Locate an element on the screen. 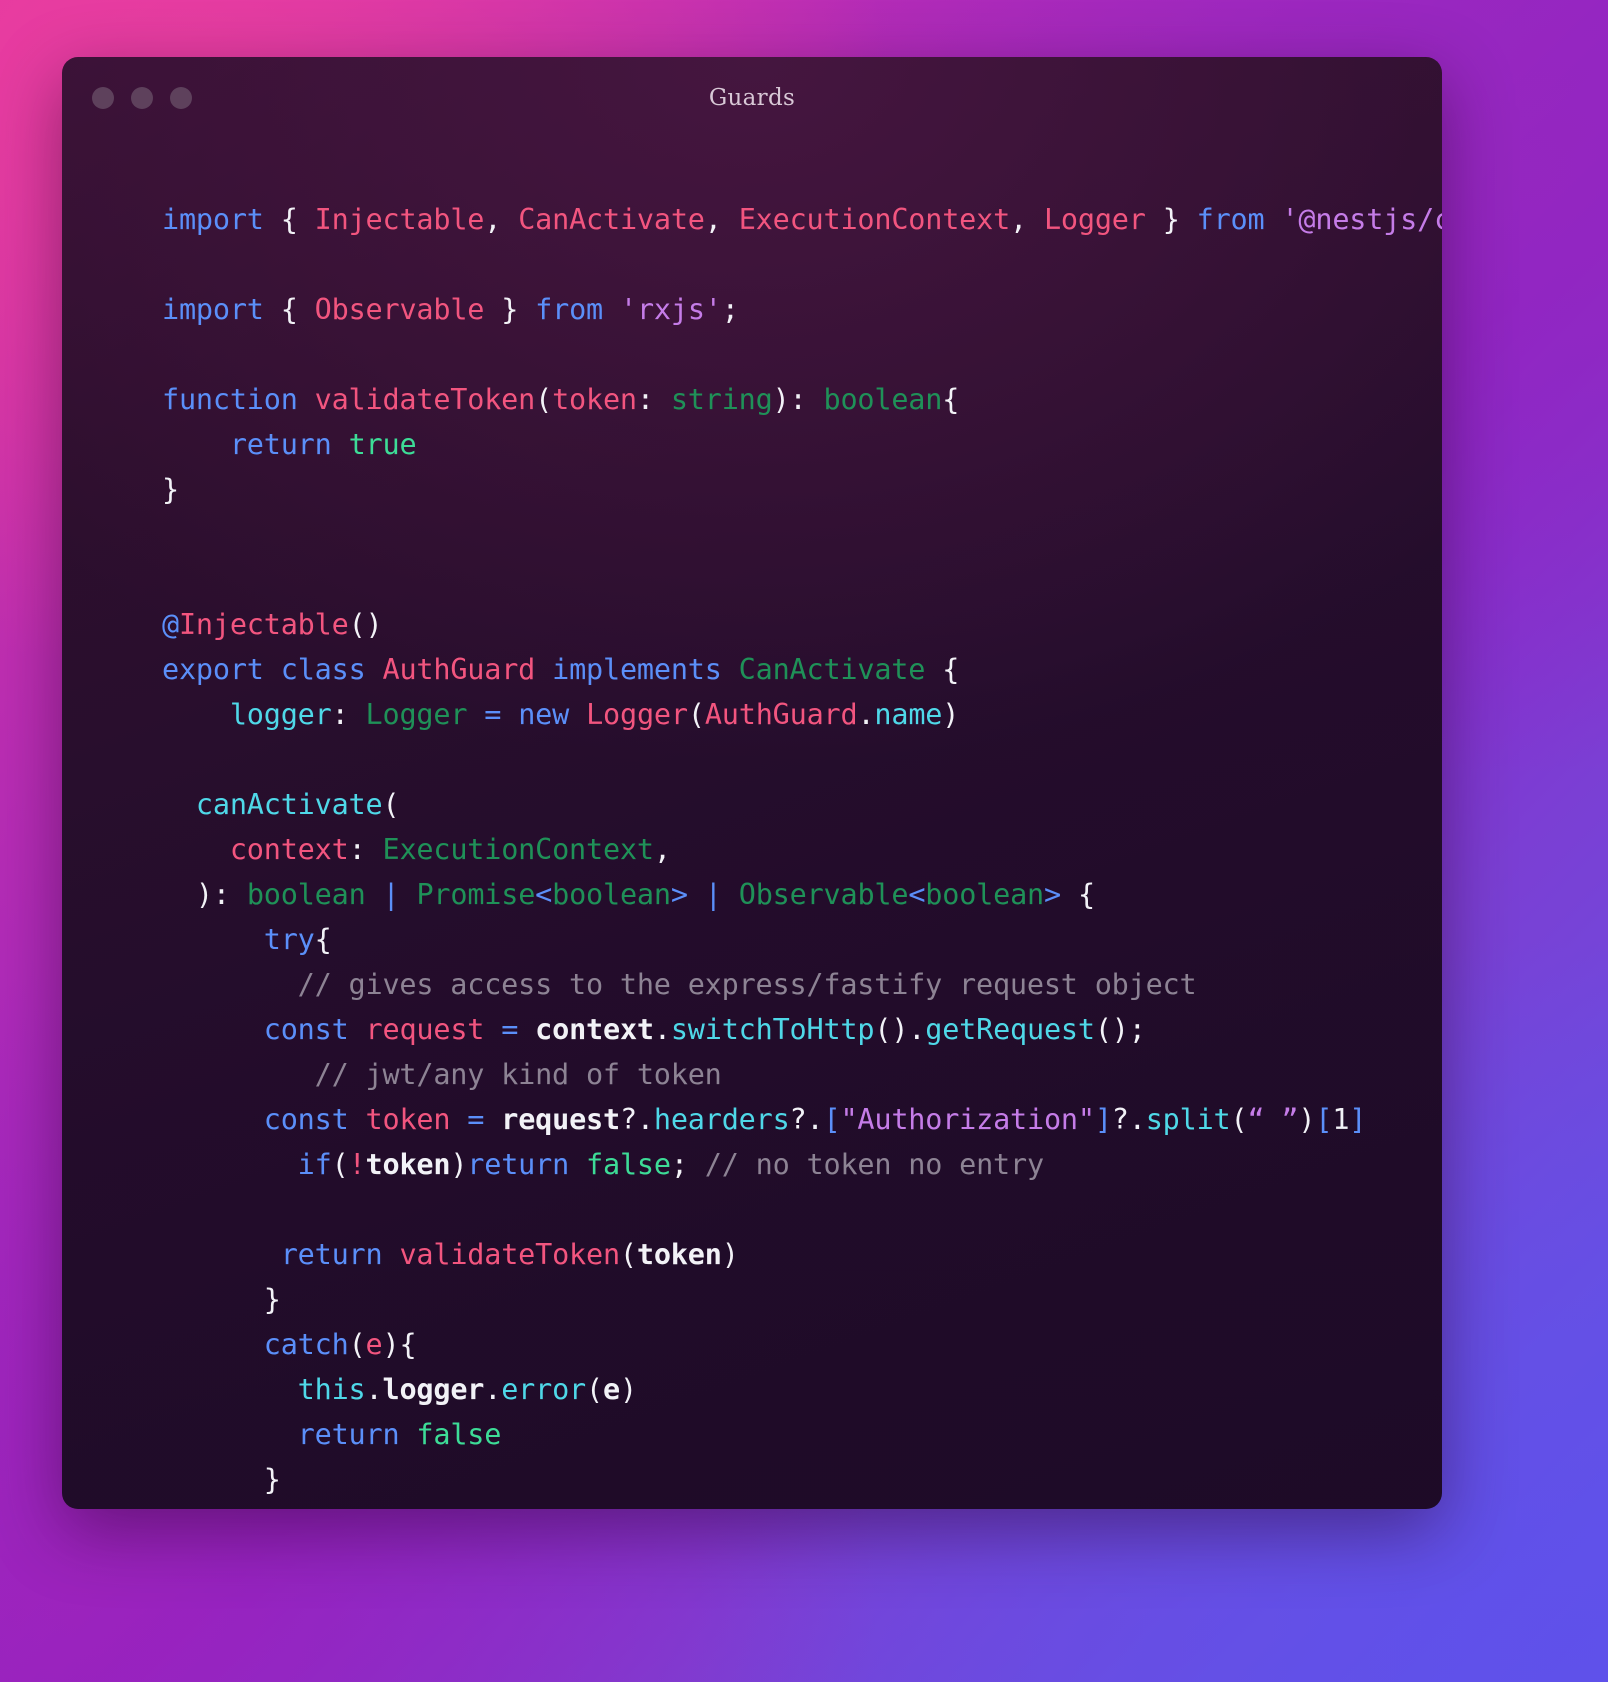  code-token: this is located at coordinates (331, 1389).